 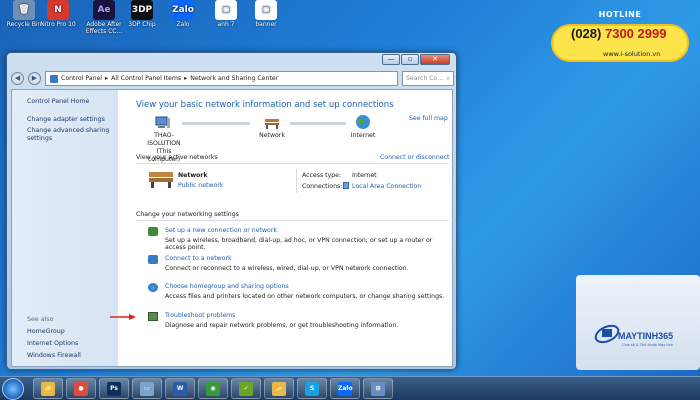 I want to click on hotline-phone: (028) 7300 2999, so click(x=619, y=33).